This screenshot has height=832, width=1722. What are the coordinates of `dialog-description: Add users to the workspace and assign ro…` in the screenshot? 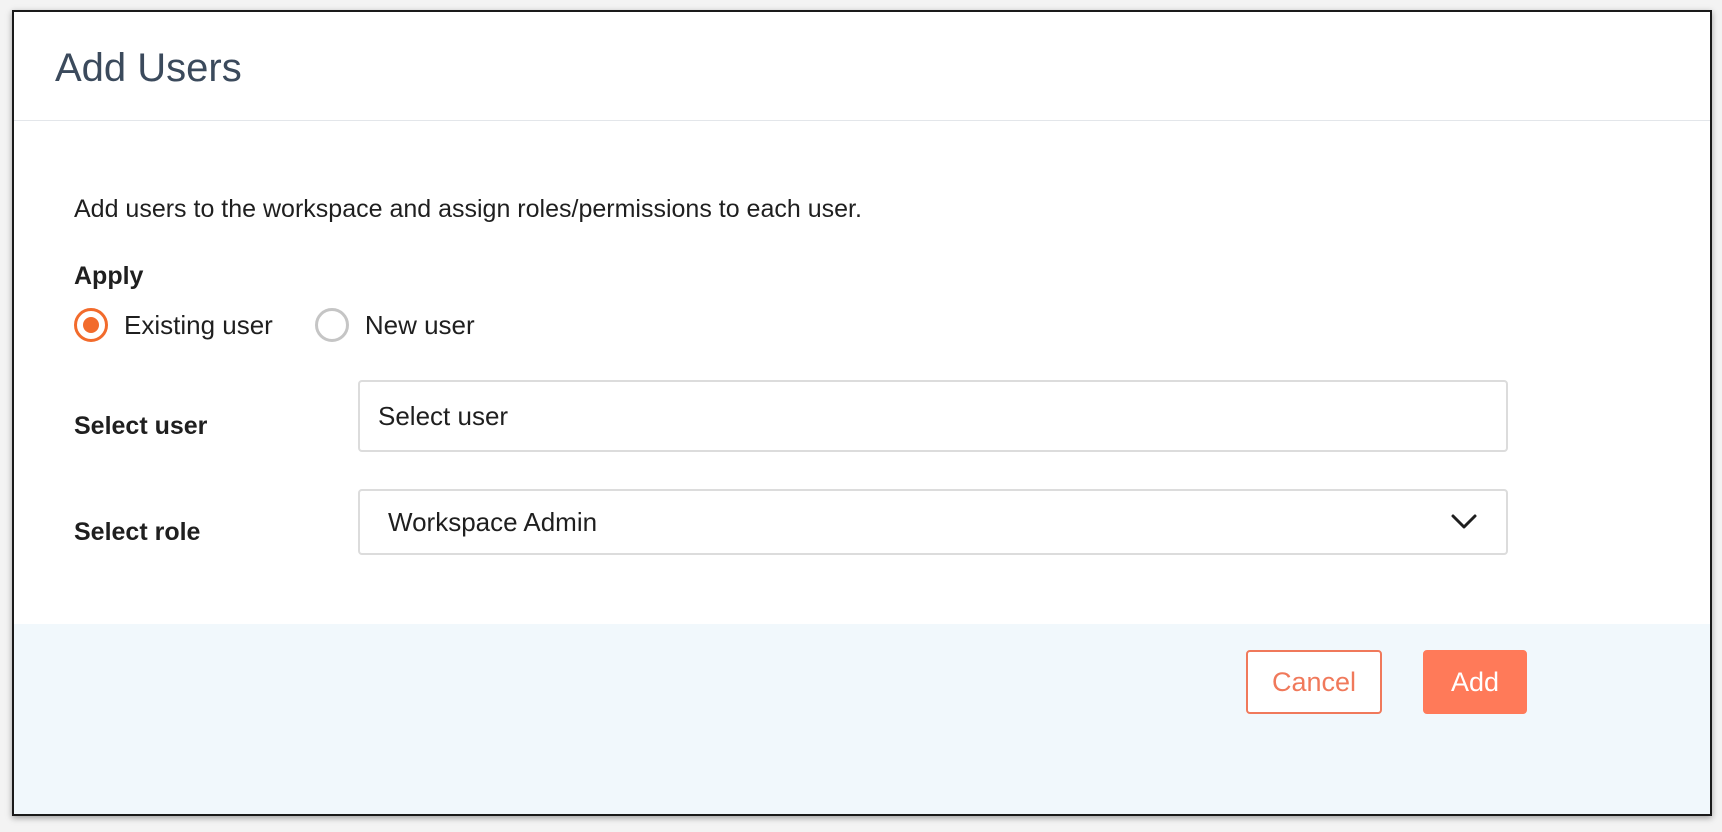 It's located at (468, 209).